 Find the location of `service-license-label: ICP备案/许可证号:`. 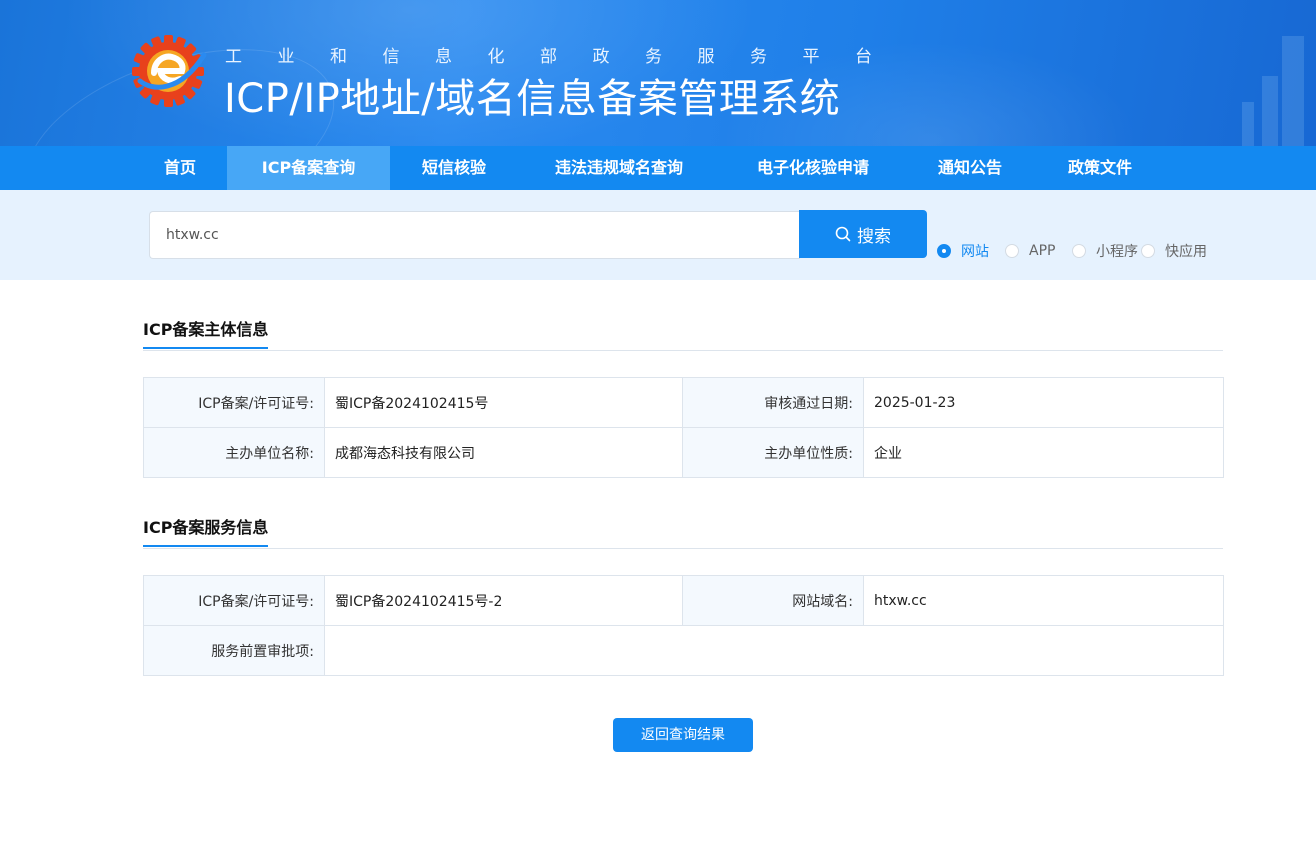

service-license-label: ICP备案/许可证号: is located at coordinates (234, 600).